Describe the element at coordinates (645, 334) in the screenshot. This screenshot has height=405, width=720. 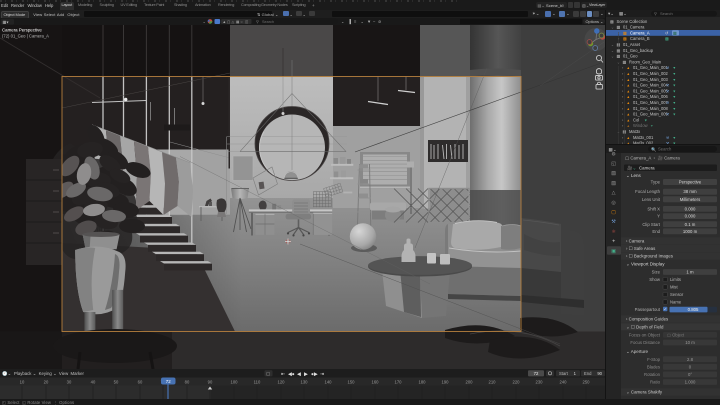
I see `svg-text: Focus on Object` at that location.